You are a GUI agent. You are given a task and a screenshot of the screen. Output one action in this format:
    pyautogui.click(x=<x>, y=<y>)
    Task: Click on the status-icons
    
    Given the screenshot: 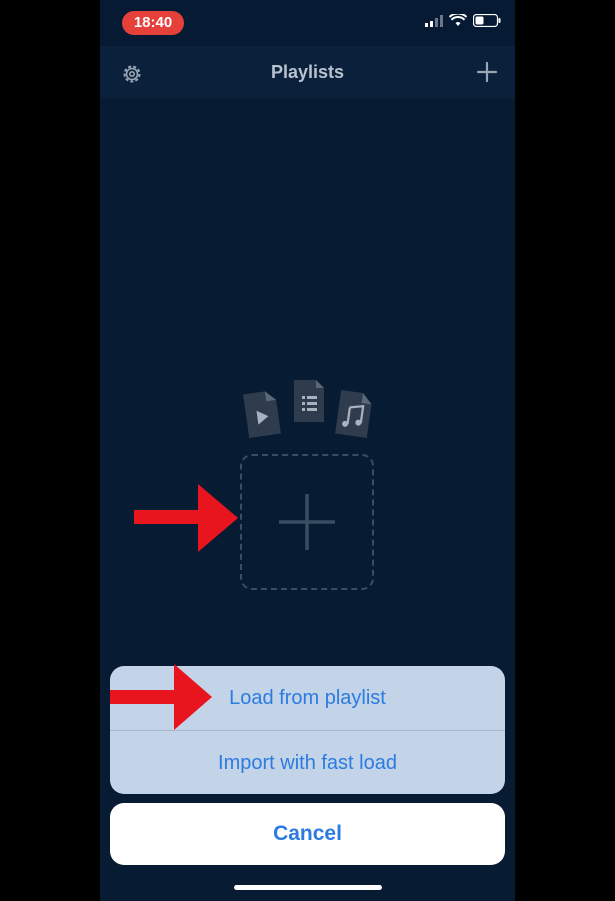 What is the action you would take?
    pyautogui.click(x=463, y=20)
    